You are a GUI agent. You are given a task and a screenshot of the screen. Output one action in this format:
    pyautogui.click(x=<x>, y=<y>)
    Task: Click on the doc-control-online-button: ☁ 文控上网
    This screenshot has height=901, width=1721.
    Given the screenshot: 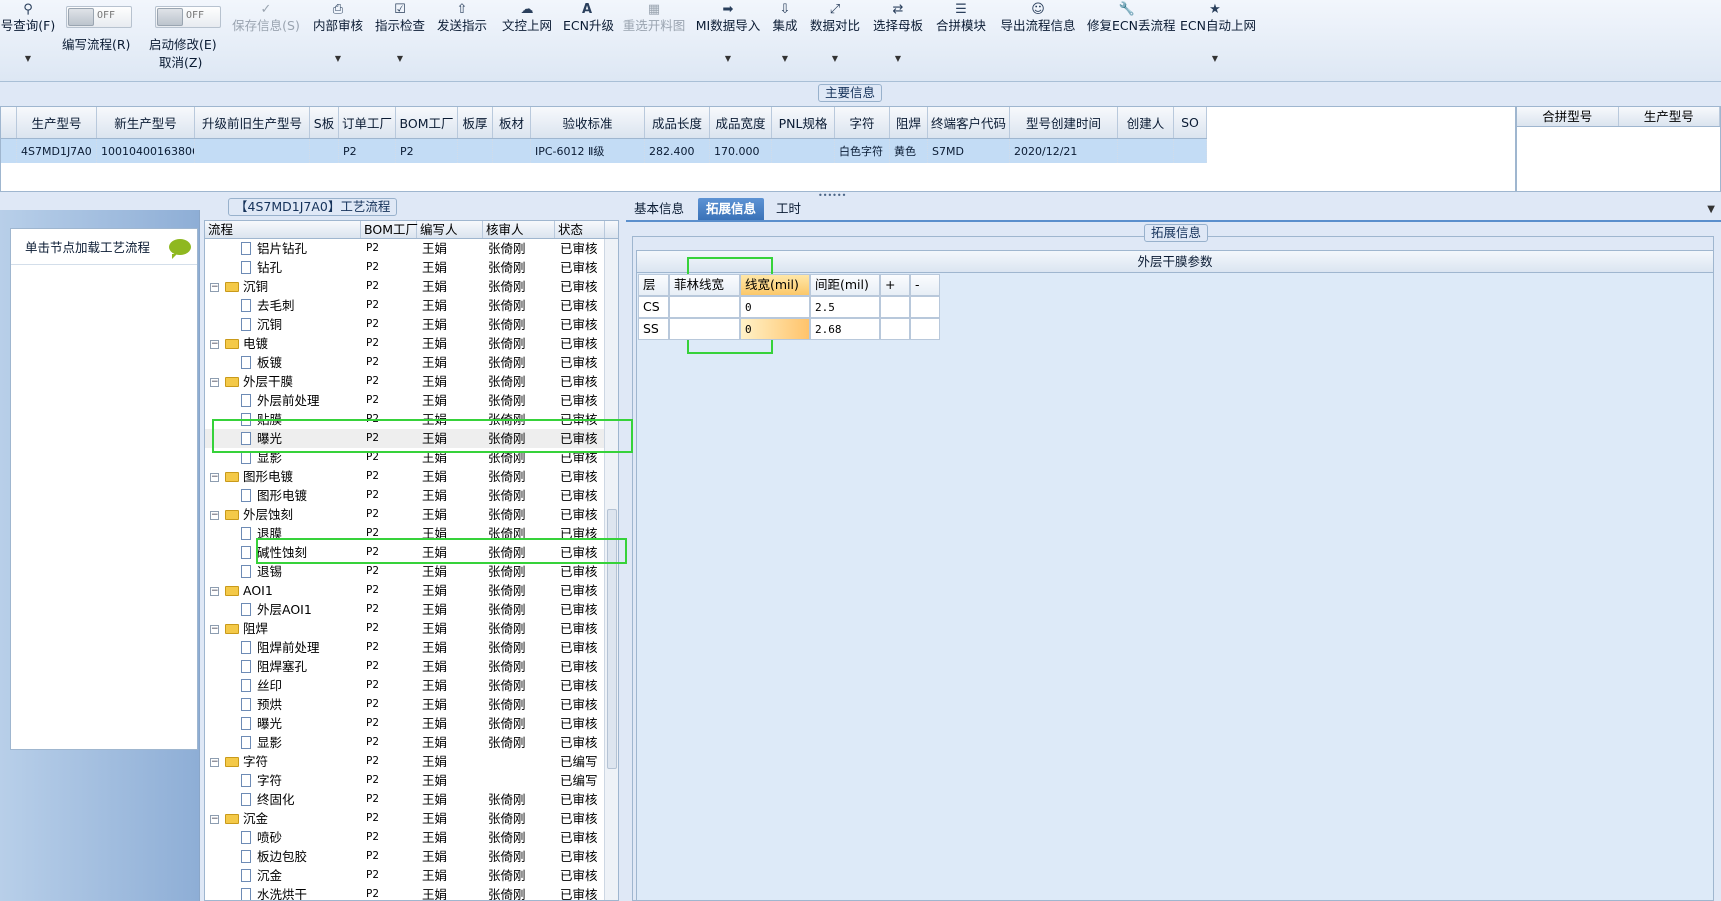 What is the action you would take?
    pyautogui.click(x=527, y=41)
    